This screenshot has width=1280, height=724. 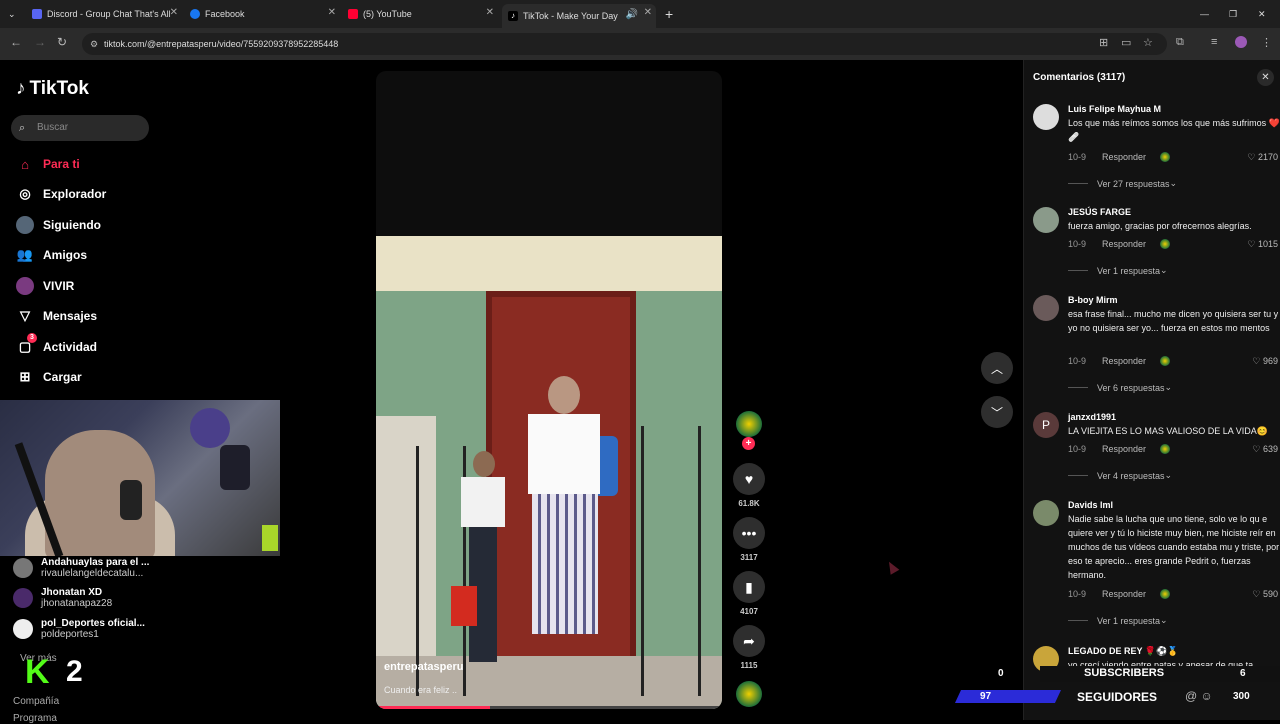 What do you see at coordinates (1122, 183) in the screenshot?
I see `view-replies-button: Ver 27 respuestas ⌄` at bounding box center [1122, 183].